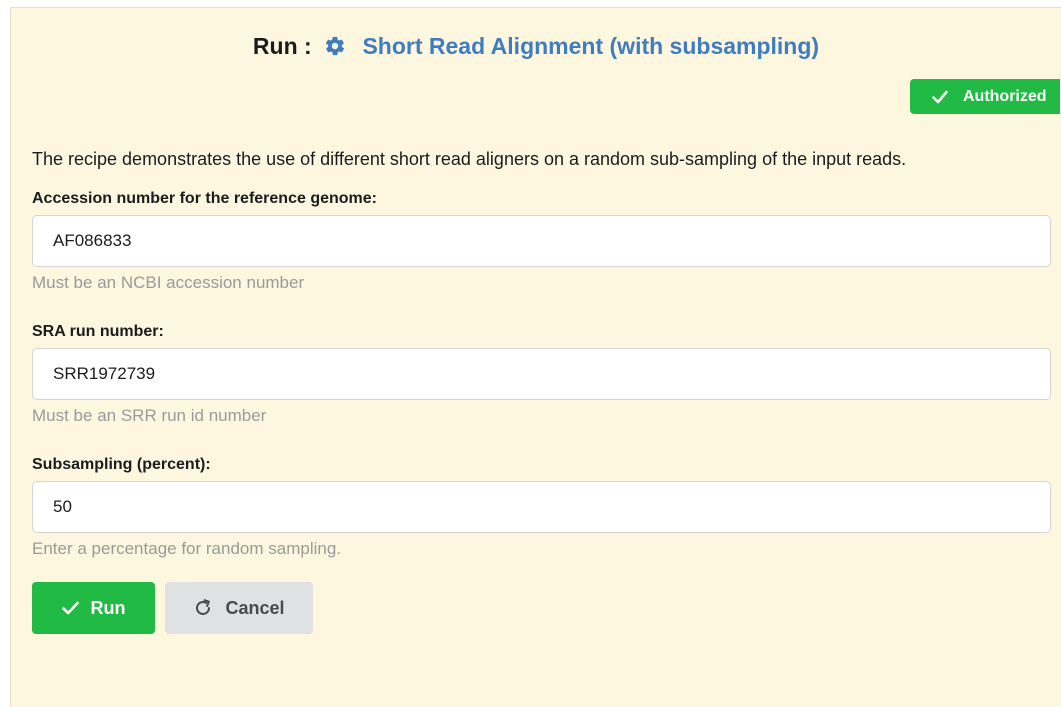 Image resolution: width=1061 pixels, height=707 pixels. Describe the element at coordinates (541, 374) in the screenshot. I see `sra-run-input` at that location.